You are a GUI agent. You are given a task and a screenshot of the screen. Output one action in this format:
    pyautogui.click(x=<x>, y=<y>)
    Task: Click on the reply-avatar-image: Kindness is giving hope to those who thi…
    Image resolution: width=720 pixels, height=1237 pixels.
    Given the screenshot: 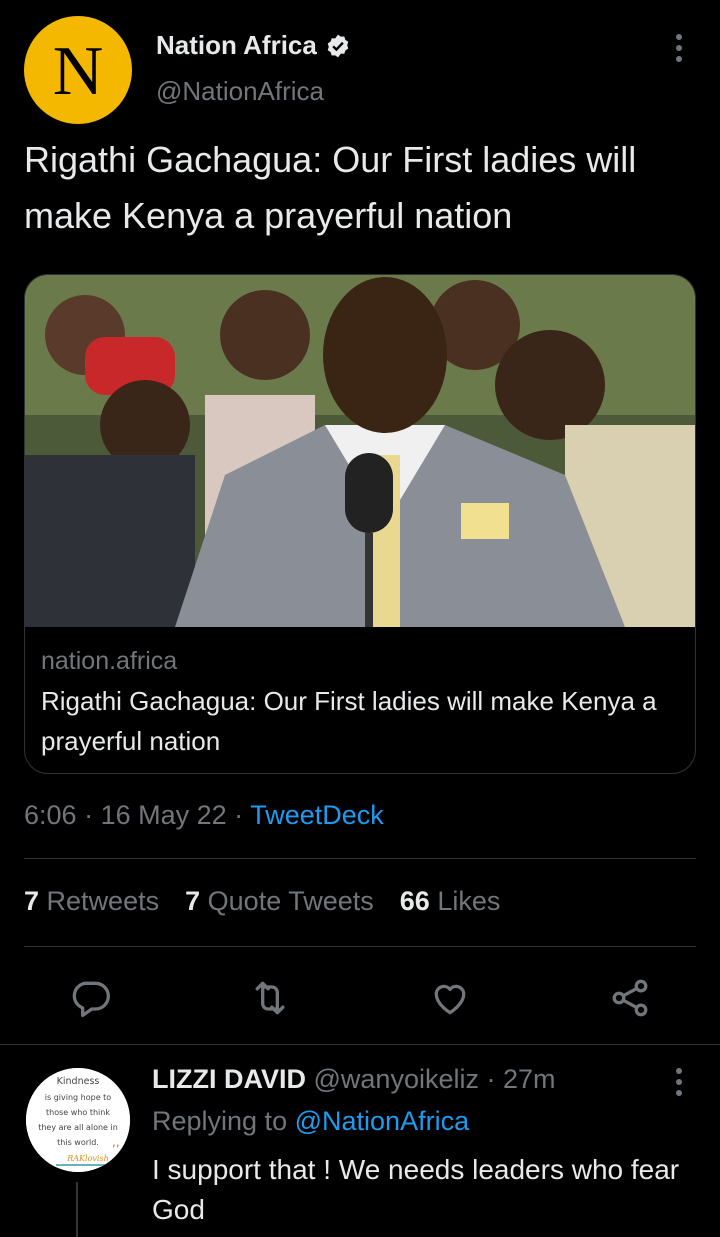 What is the action you would take?
    pyautogui.click(x=78, y=1120)
    